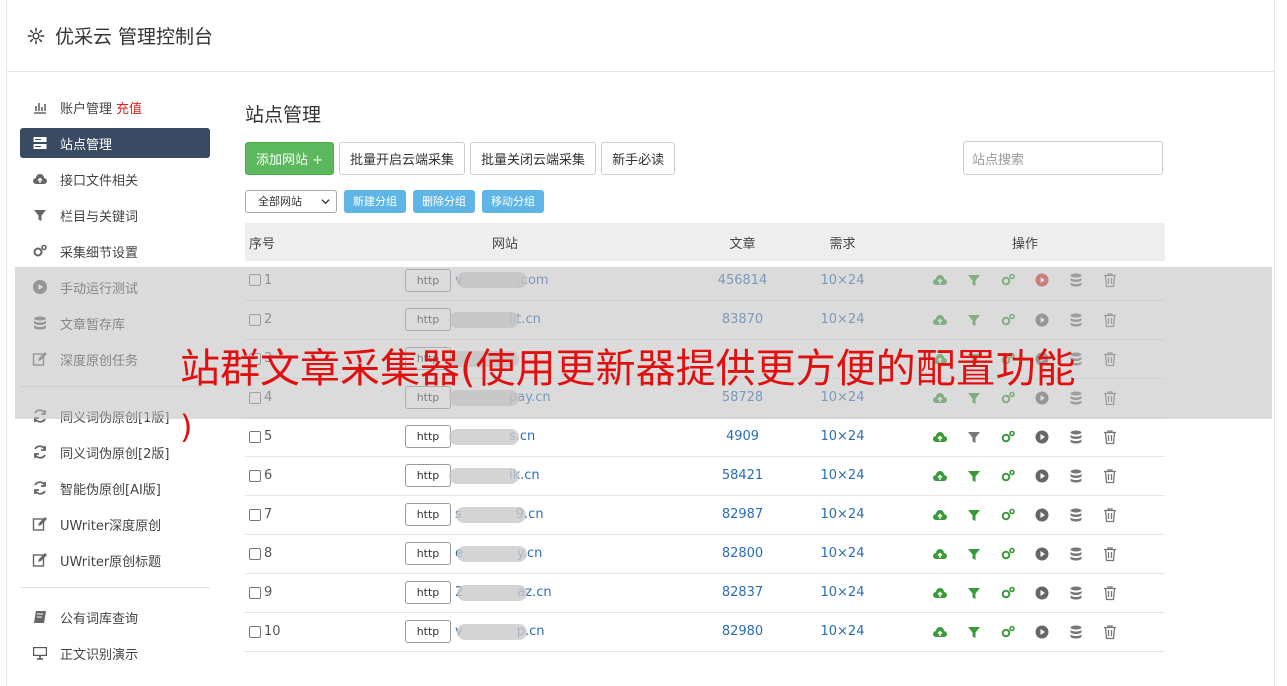 This screenshot has height=686, width=1287. What do you see at coordinates (115, 215) in the screenshot?
I see `sidebar-item-3: 栏目与关键词` at bounding box center [115, 215].